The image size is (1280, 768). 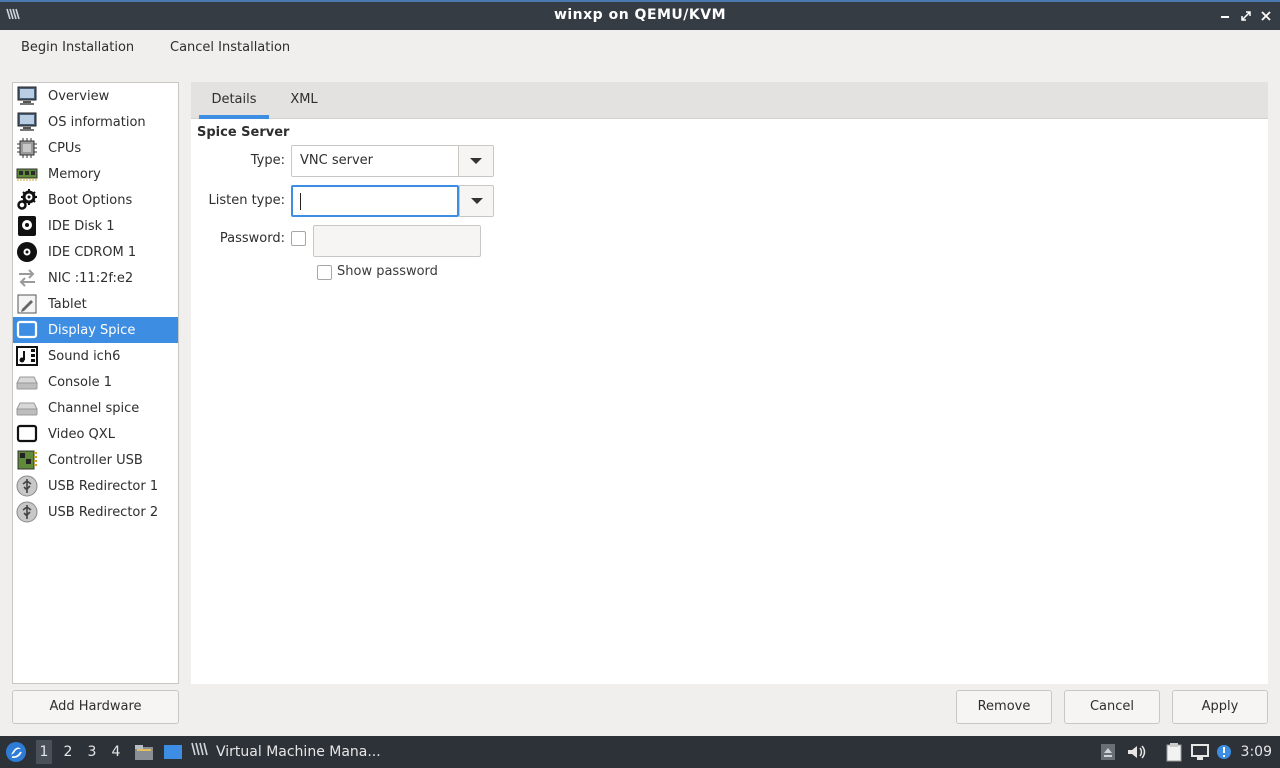 What do you see at coordinates (95, 148) in the screenshot?
I see `sidebar-item-cpus: CPUs` at bounding box center [95, 148].